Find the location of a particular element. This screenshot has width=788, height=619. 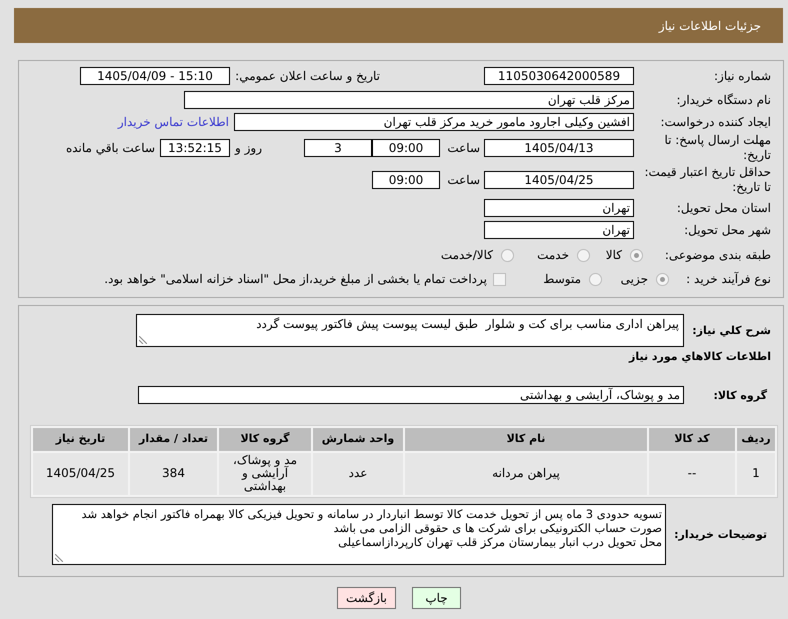

print-button: چاپ is located at coordinates (436, 597).